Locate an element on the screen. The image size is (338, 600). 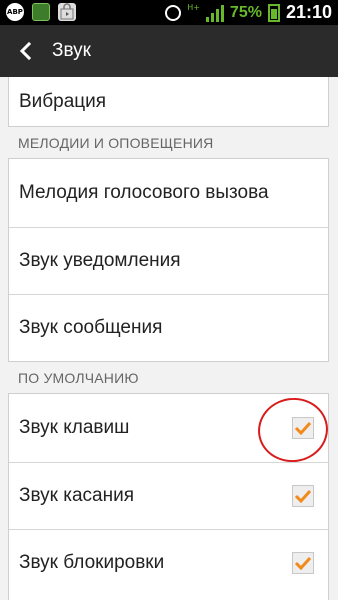
alarm-icon is located at coordinates (173, 12).